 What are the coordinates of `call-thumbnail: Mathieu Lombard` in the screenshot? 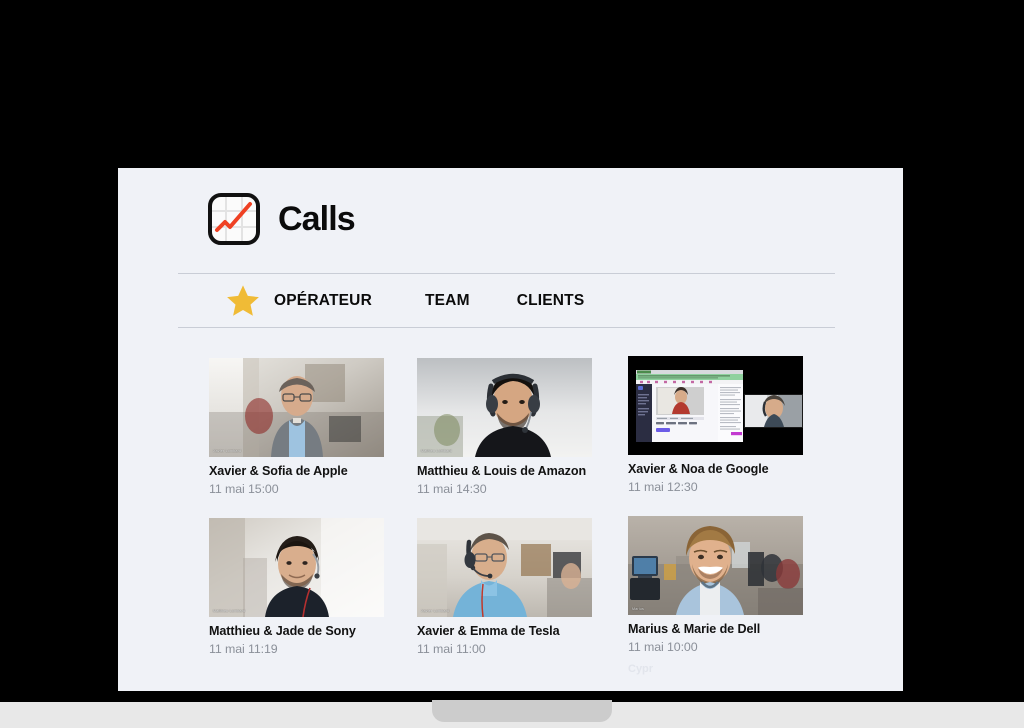 It's located at (504, 407).